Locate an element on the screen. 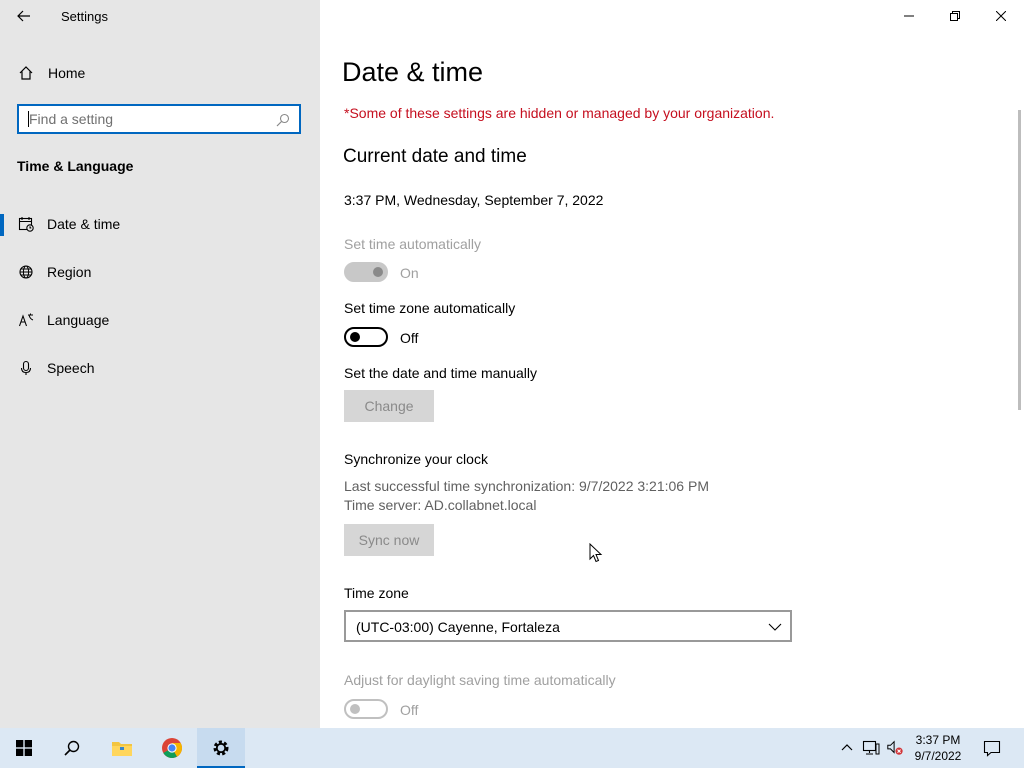  restore-button is located at coordinates (955, 16).